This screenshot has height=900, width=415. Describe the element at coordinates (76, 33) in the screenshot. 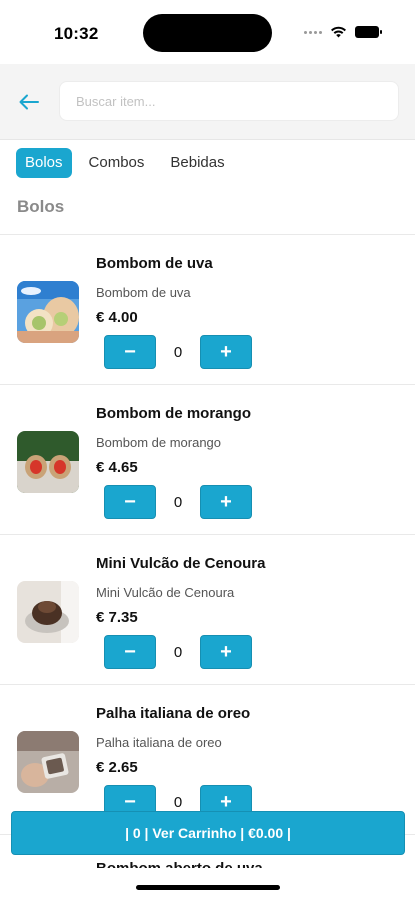

I see `status-time: 10:32` at that location.